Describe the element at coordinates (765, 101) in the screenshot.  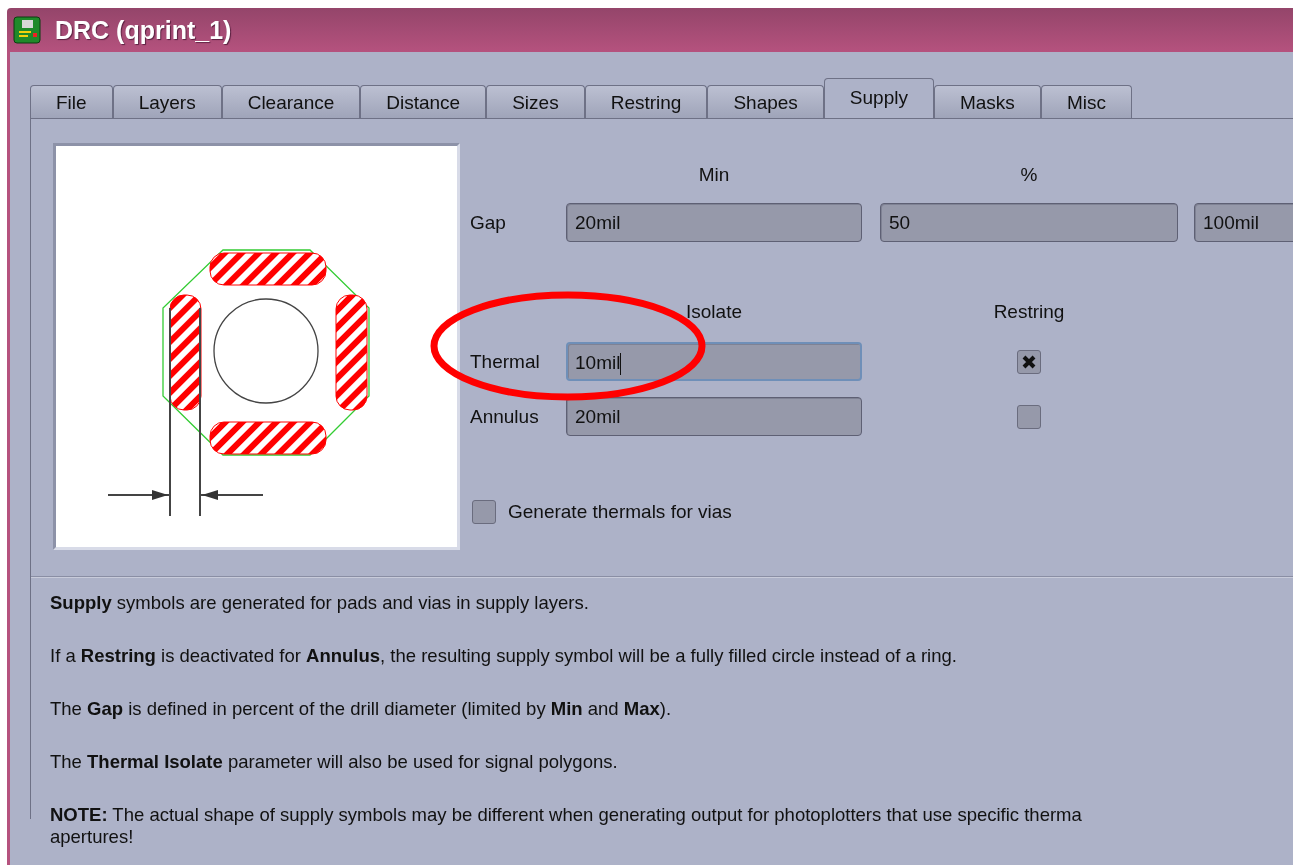
I see `tab: Shapes` at that location.